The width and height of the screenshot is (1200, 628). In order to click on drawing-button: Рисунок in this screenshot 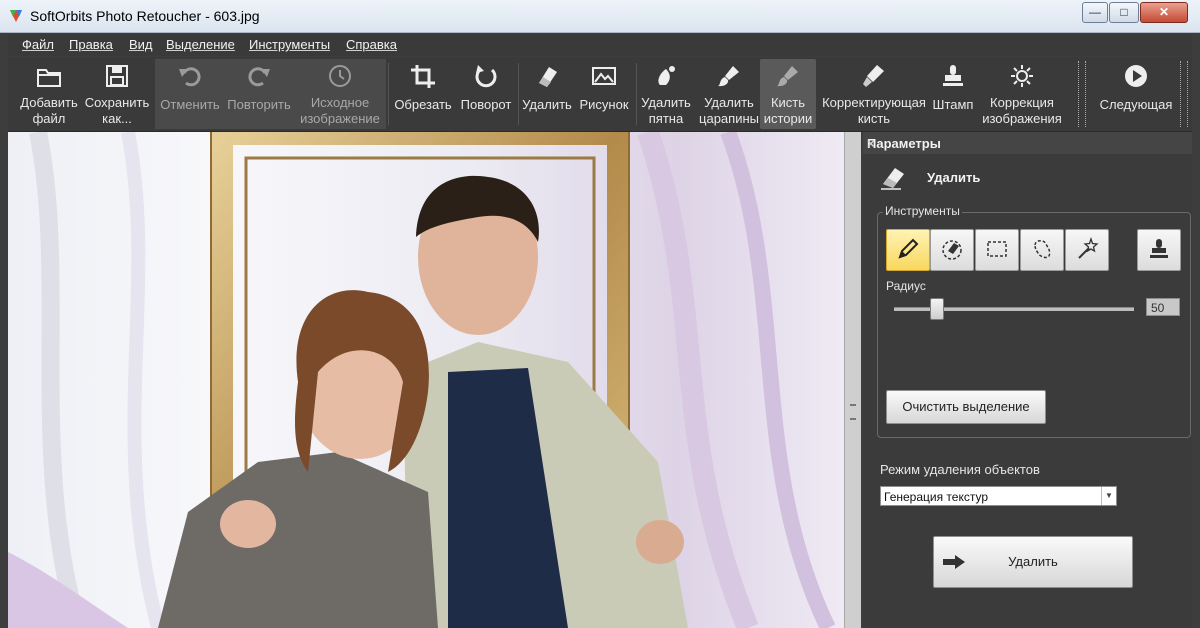, I will do `click(604, 94)`.